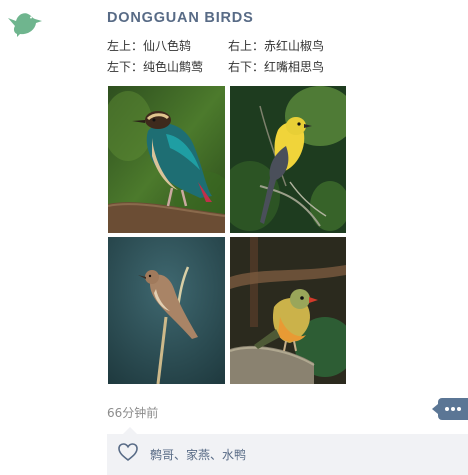  I want to click on fairy-pitta-photo, so click(166, 159).